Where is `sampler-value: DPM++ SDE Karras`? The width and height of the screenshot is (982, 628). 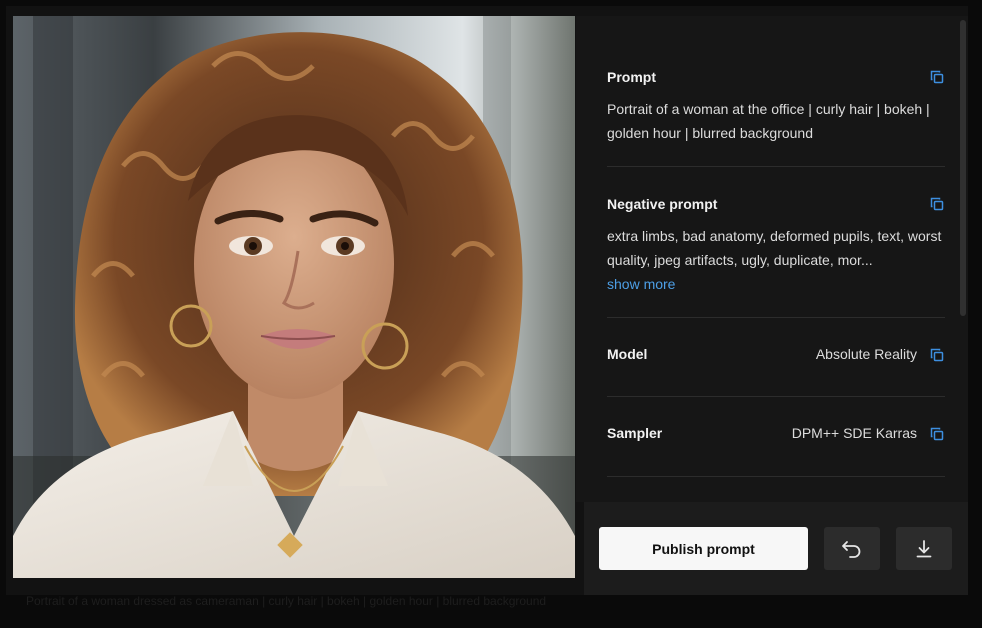
sampler-value: DPM++ SDE Karras is located at coordinates (854, 433).